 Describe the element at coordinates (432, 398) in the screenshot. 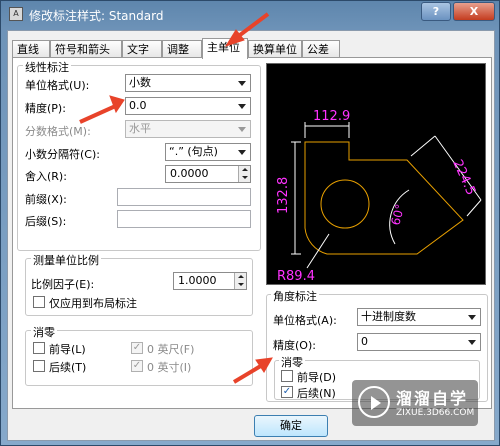

I see `watermark-title: 溜溜自学` at that location.